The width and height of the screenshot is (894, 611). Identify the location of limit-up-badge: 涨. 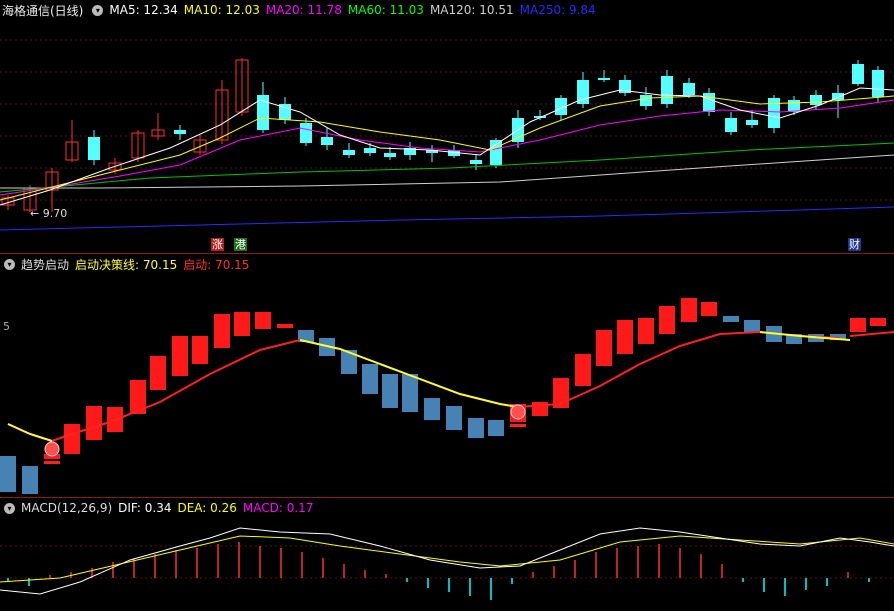
(217, 244).